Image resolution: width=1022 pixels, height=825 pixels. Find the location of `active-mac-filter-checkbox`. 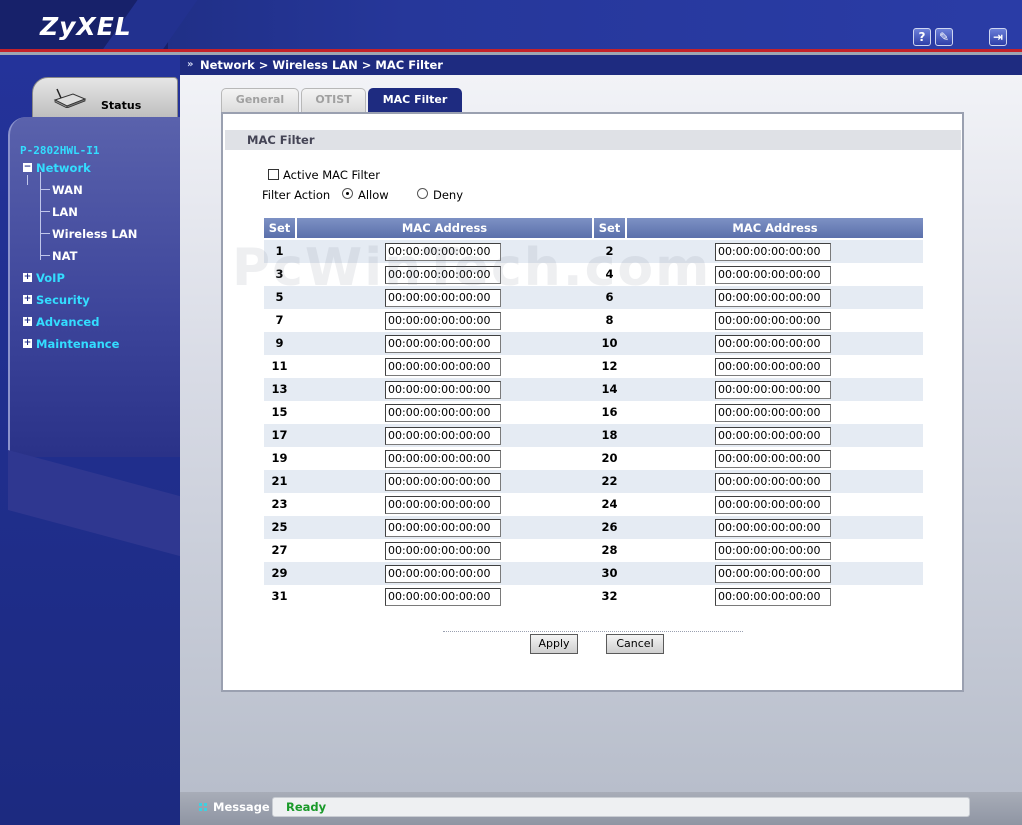

active-mac-filter-checkbox is located at coordinates (273, 174).